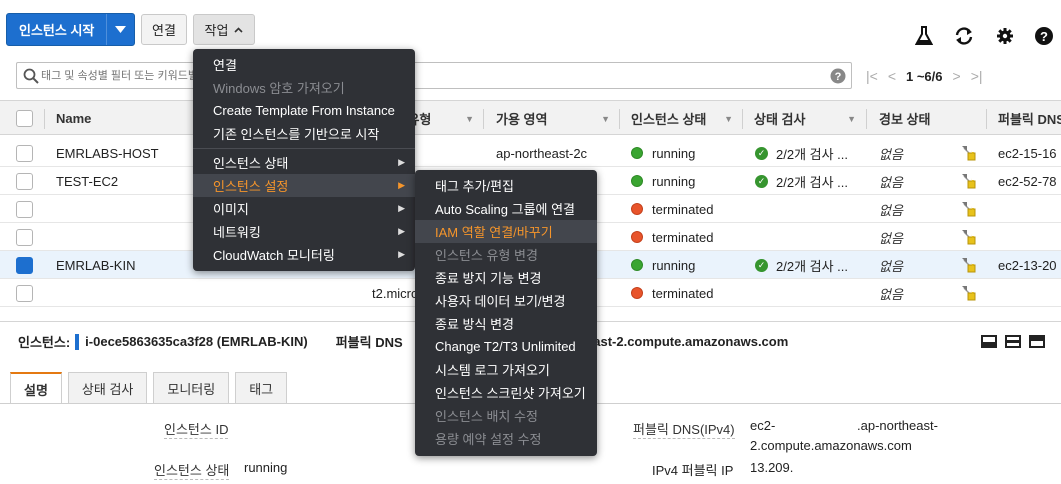 The image size is (1061, 484). I want to click on submenu-item-shutdown-behavior: 종료 방식 변경, so click(506, 323).